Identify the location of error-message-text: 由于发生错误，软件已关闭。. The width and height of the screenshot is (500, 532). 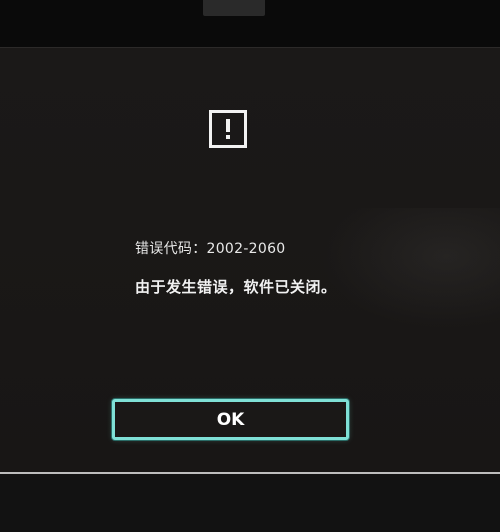
(236, 287).